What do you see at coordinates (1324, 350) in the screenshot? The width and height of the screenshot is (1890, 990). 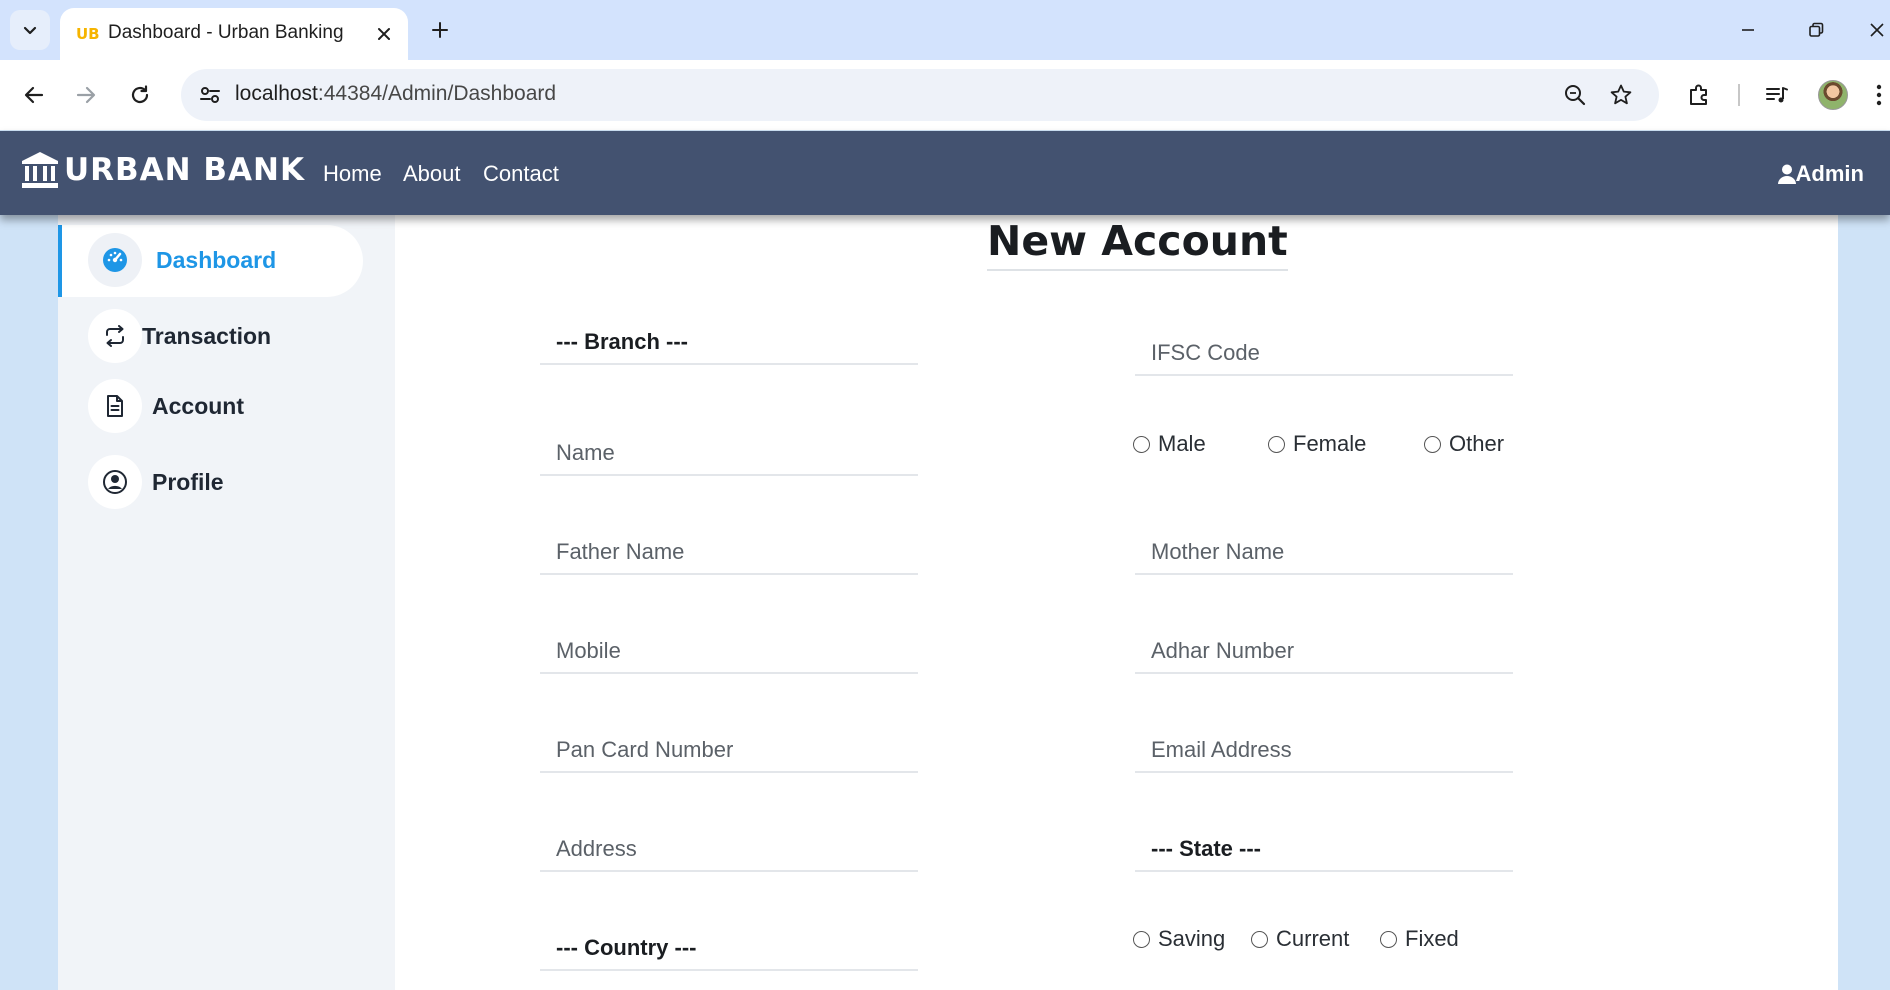 I see `ifsc-code-field: IFSC Code` at bounding box center [1324, 350].